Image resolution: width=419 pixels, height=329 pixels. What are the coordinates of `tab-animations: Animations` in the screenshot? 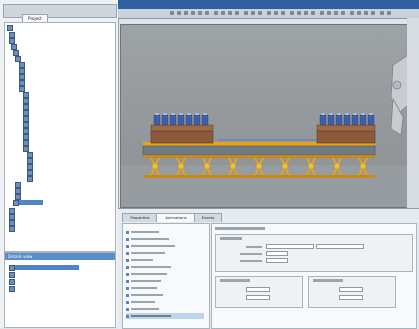 It's located at (176, 217).